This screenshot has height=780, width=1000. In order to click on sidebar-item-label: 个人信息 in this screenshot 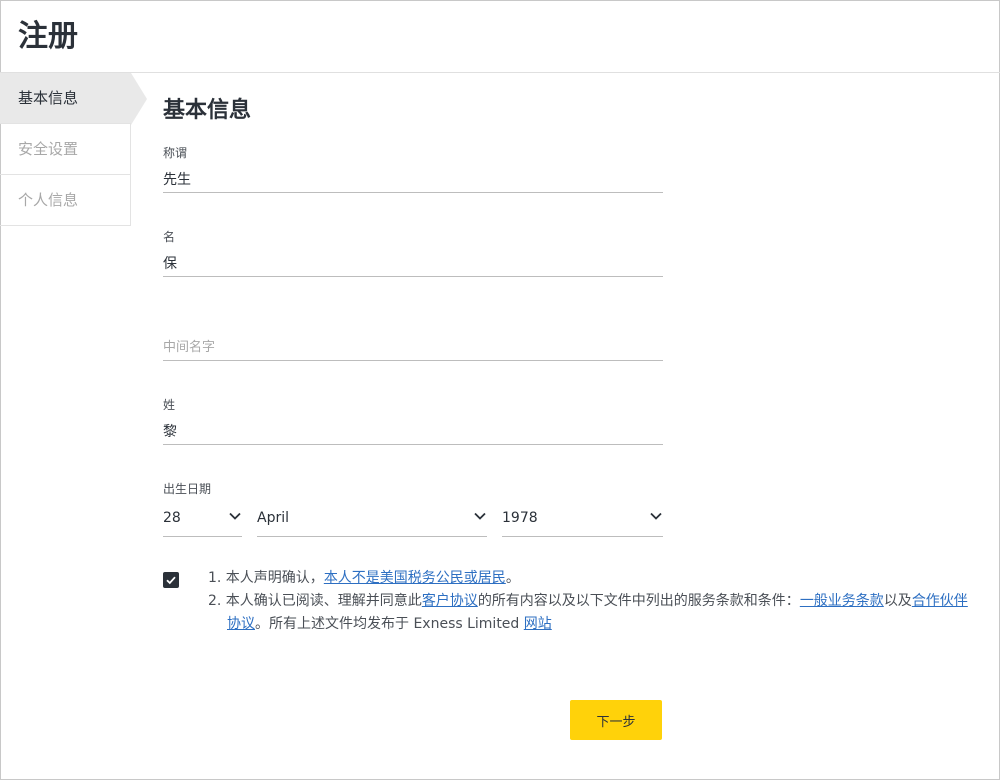, I will do `click(48, 200)`.